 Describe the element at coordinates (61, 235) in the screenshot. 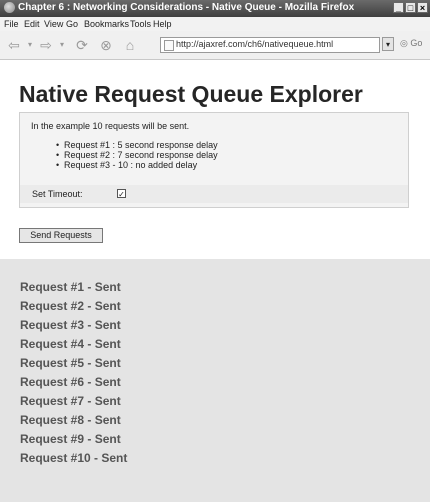

I see `send-requests-button: Send Requests` at that location.